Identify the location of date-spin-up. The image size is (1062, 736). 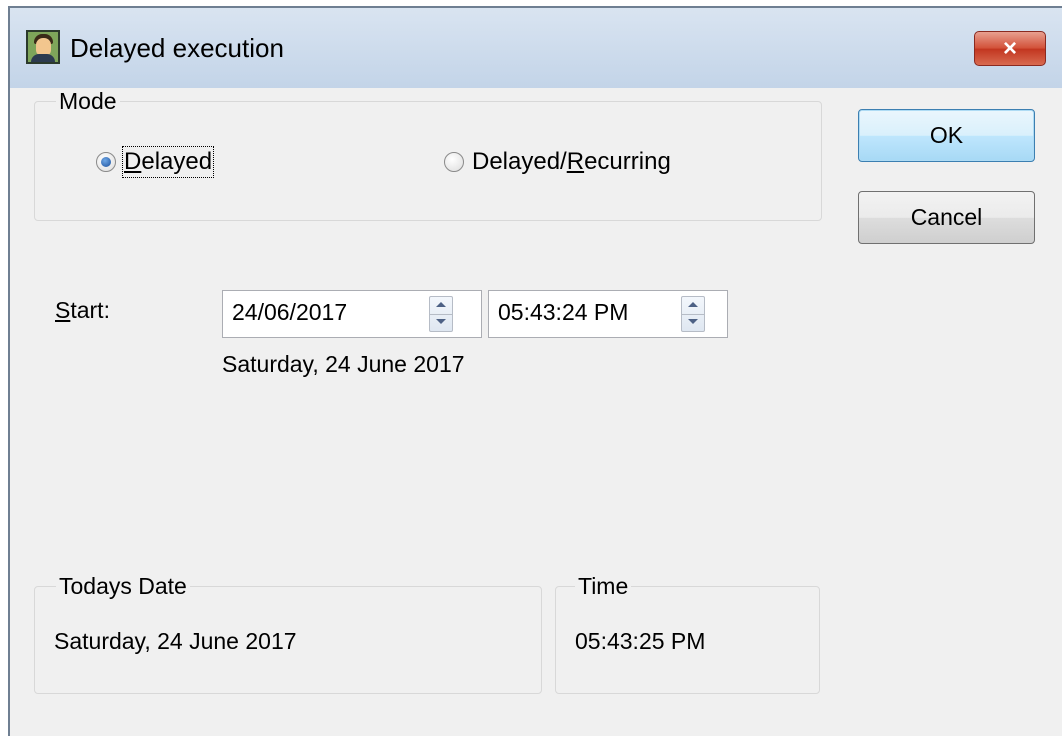
(441, 306).